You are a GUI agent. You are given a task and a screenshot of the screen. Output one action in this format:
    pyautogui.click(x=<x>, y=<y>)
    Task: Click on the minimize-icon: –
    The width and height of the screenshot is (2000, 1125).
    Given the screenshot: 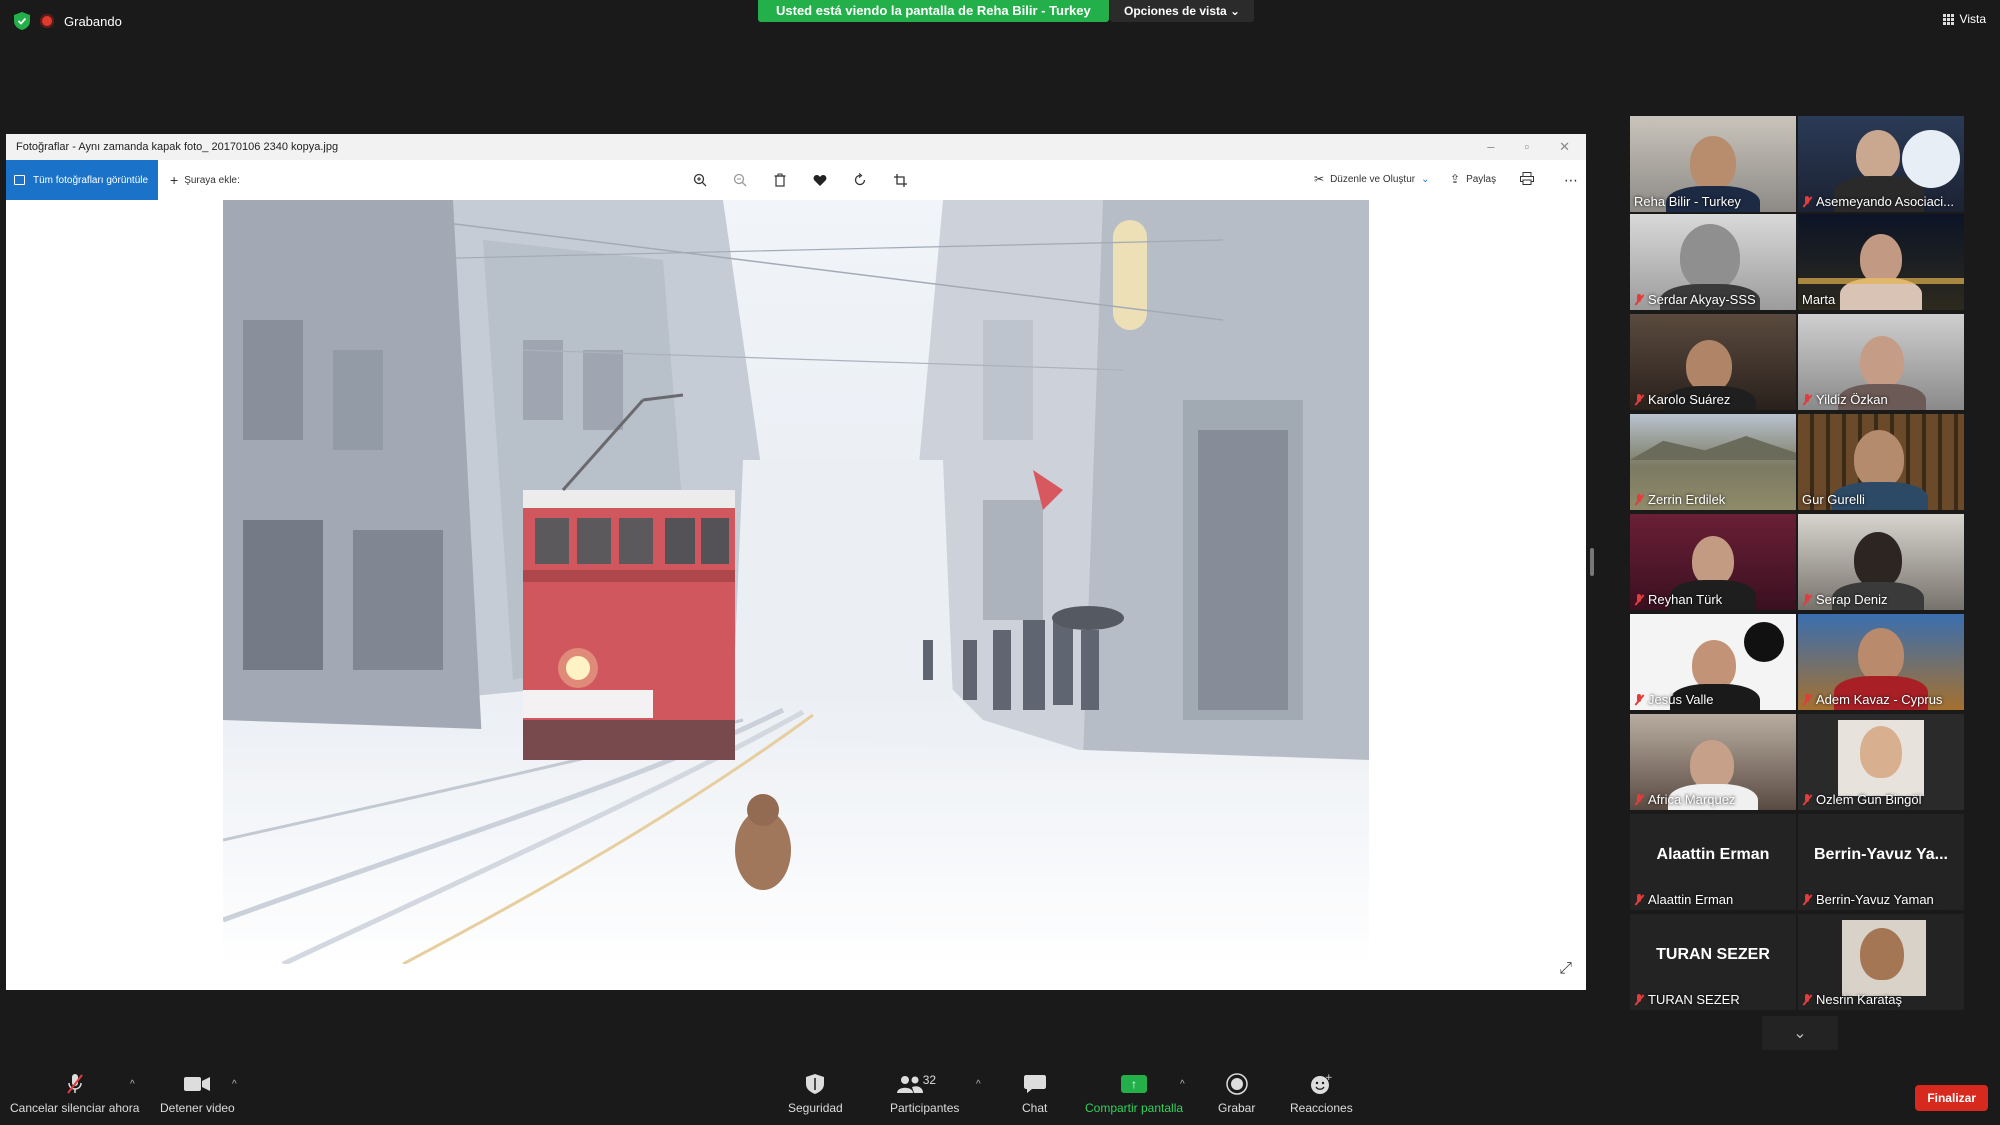 What is the action you would take?
    pyautogui.click(x=1490, y=147)
    